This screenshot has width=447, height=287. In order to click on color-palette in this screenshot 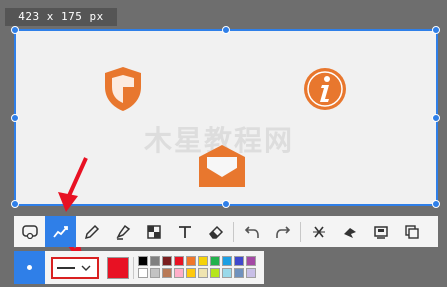, I will do `click(197, 267)`.